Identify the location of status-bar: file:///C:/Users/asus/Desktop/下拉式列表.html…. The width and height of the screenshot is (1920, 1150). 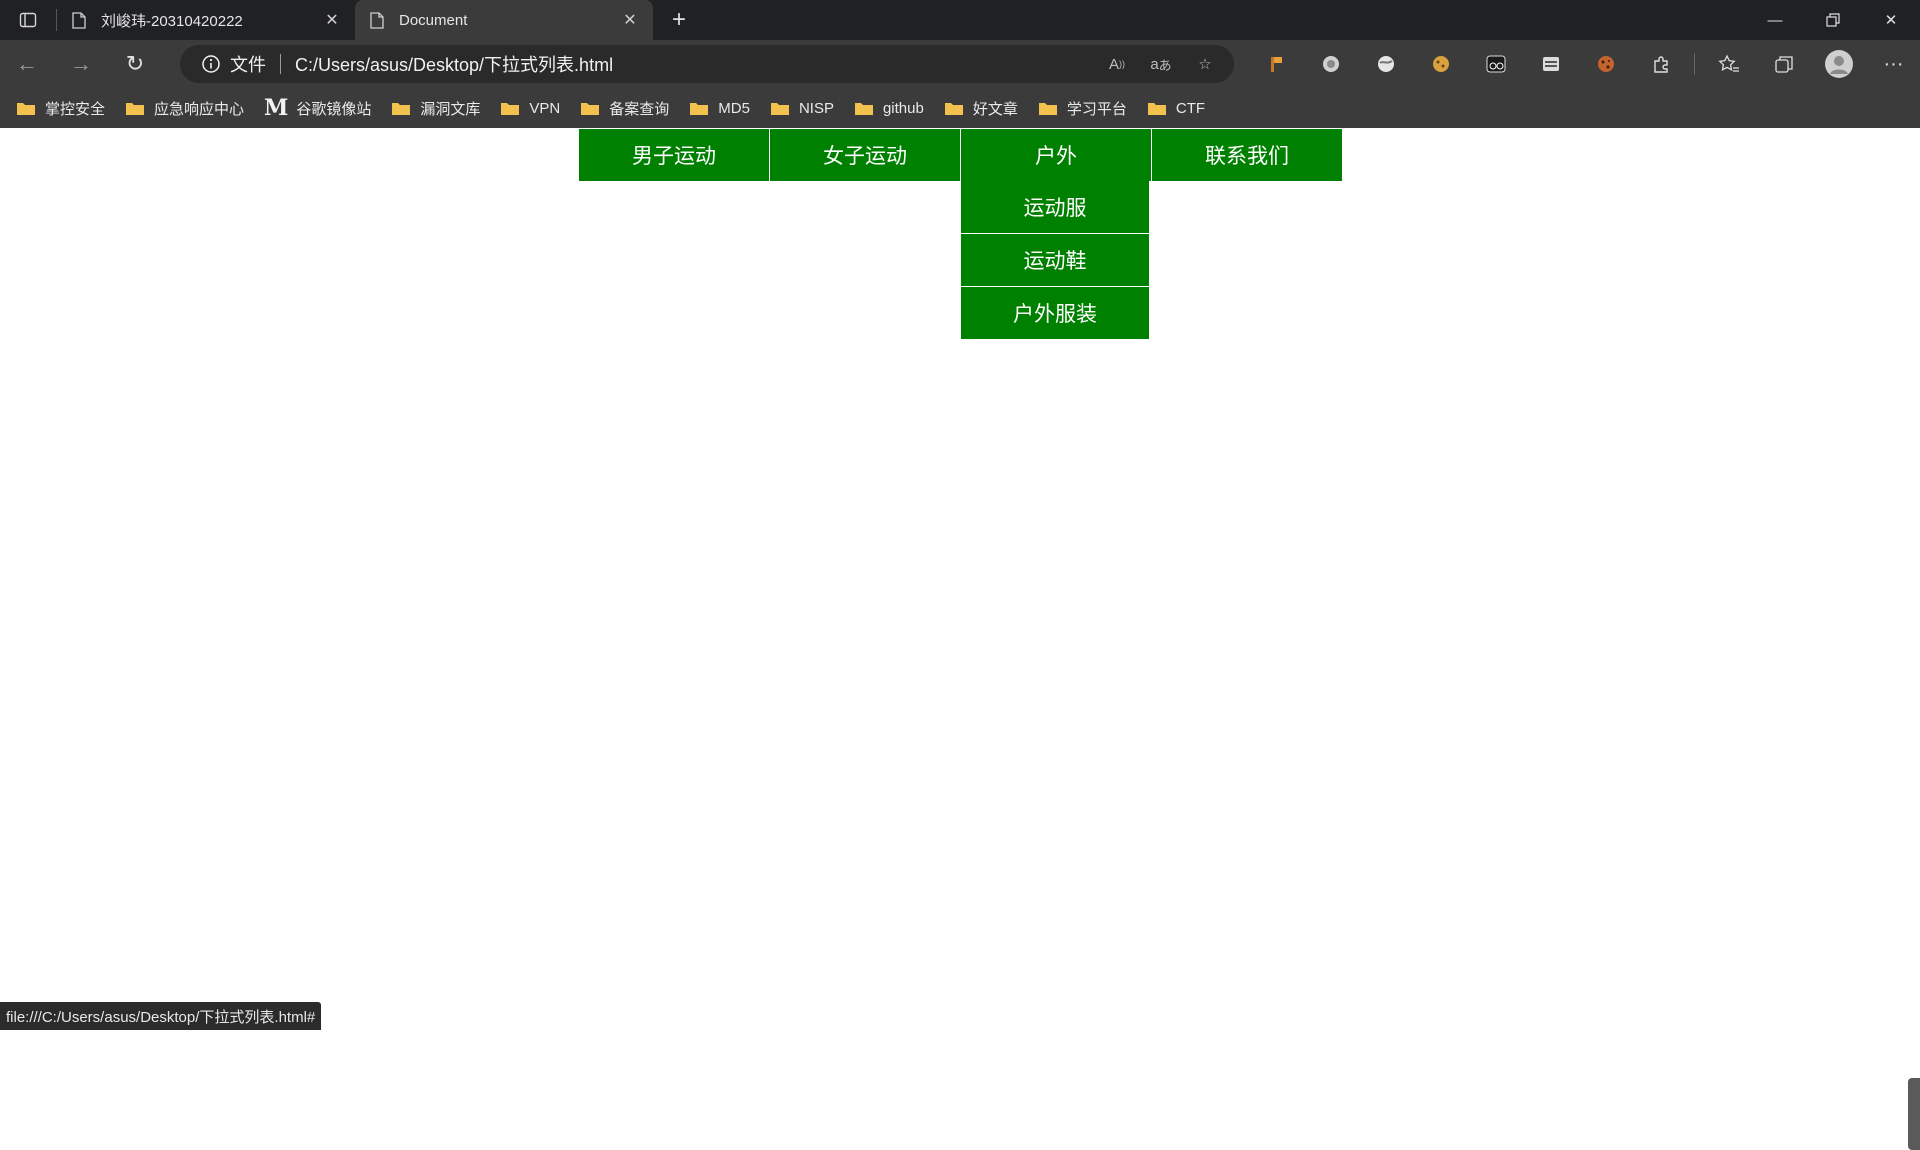
(161, 1016).